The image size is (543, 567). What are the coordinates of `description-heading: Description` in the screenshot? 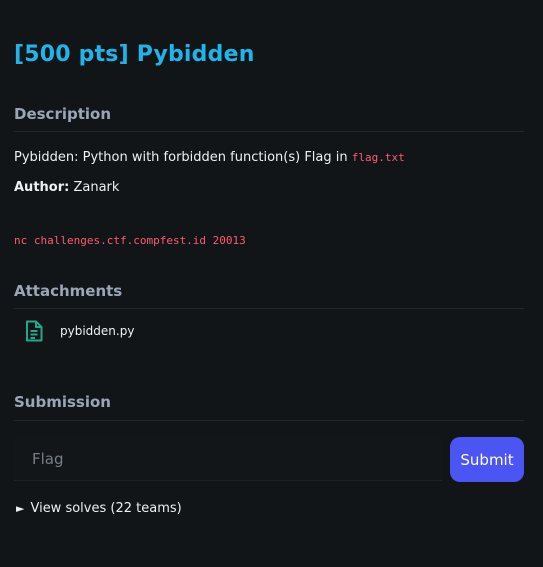 It's located at (63, 114).